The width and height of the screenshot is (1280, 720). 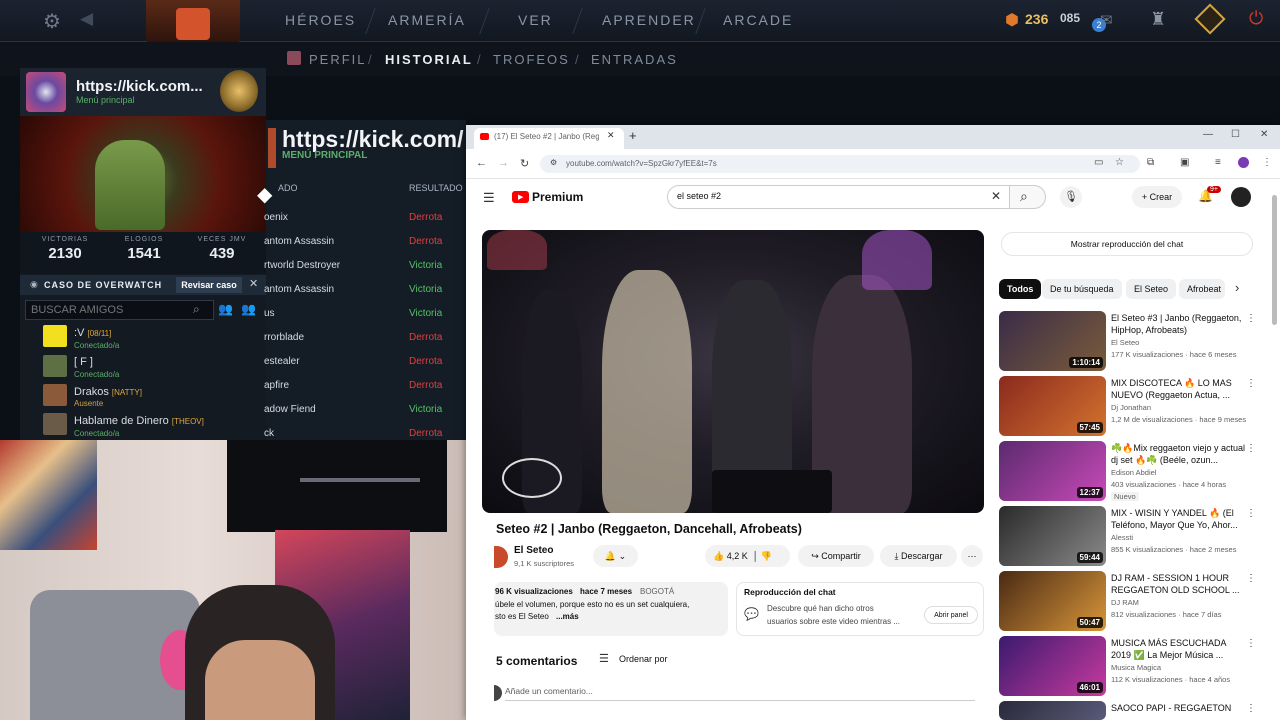 I want to click on bookmark-star-icon: ☆, so click(x=1119, y=162).